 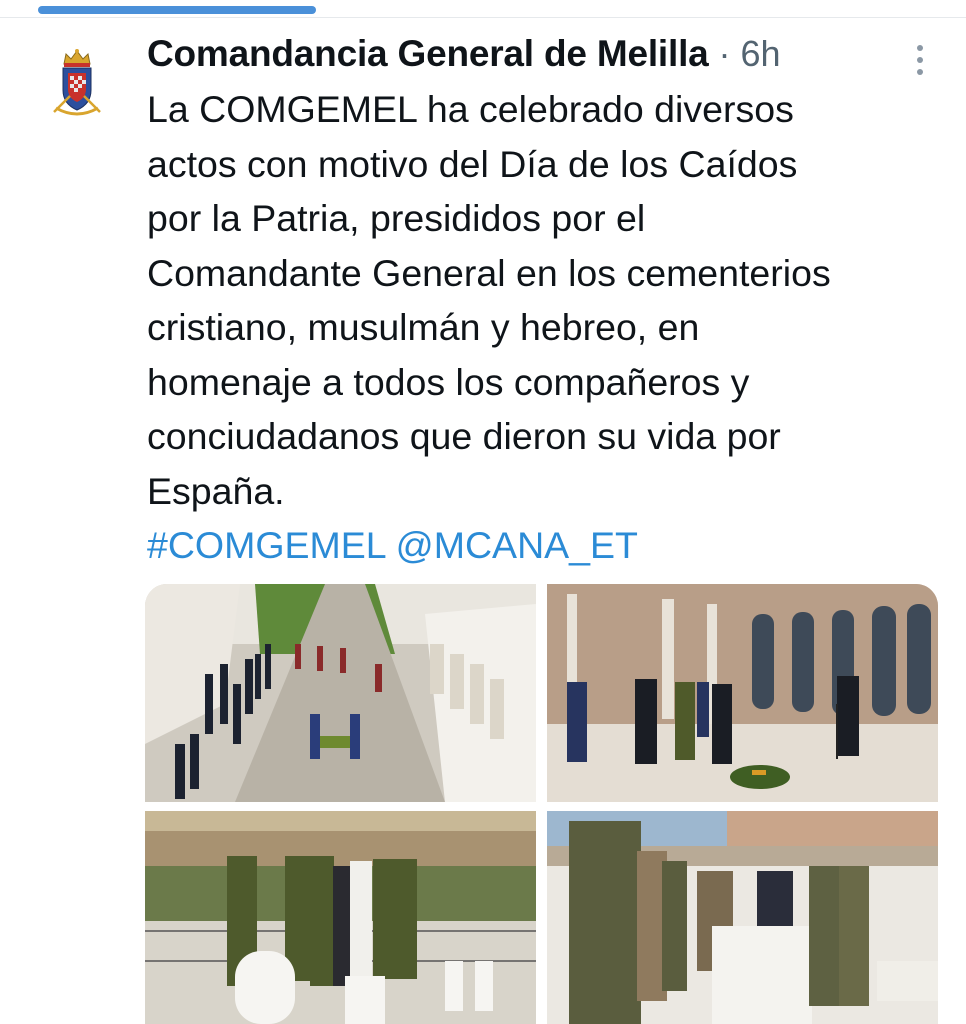 I want to click on author-name: Comandancia General de Melilla, so click(x=428, y=54).